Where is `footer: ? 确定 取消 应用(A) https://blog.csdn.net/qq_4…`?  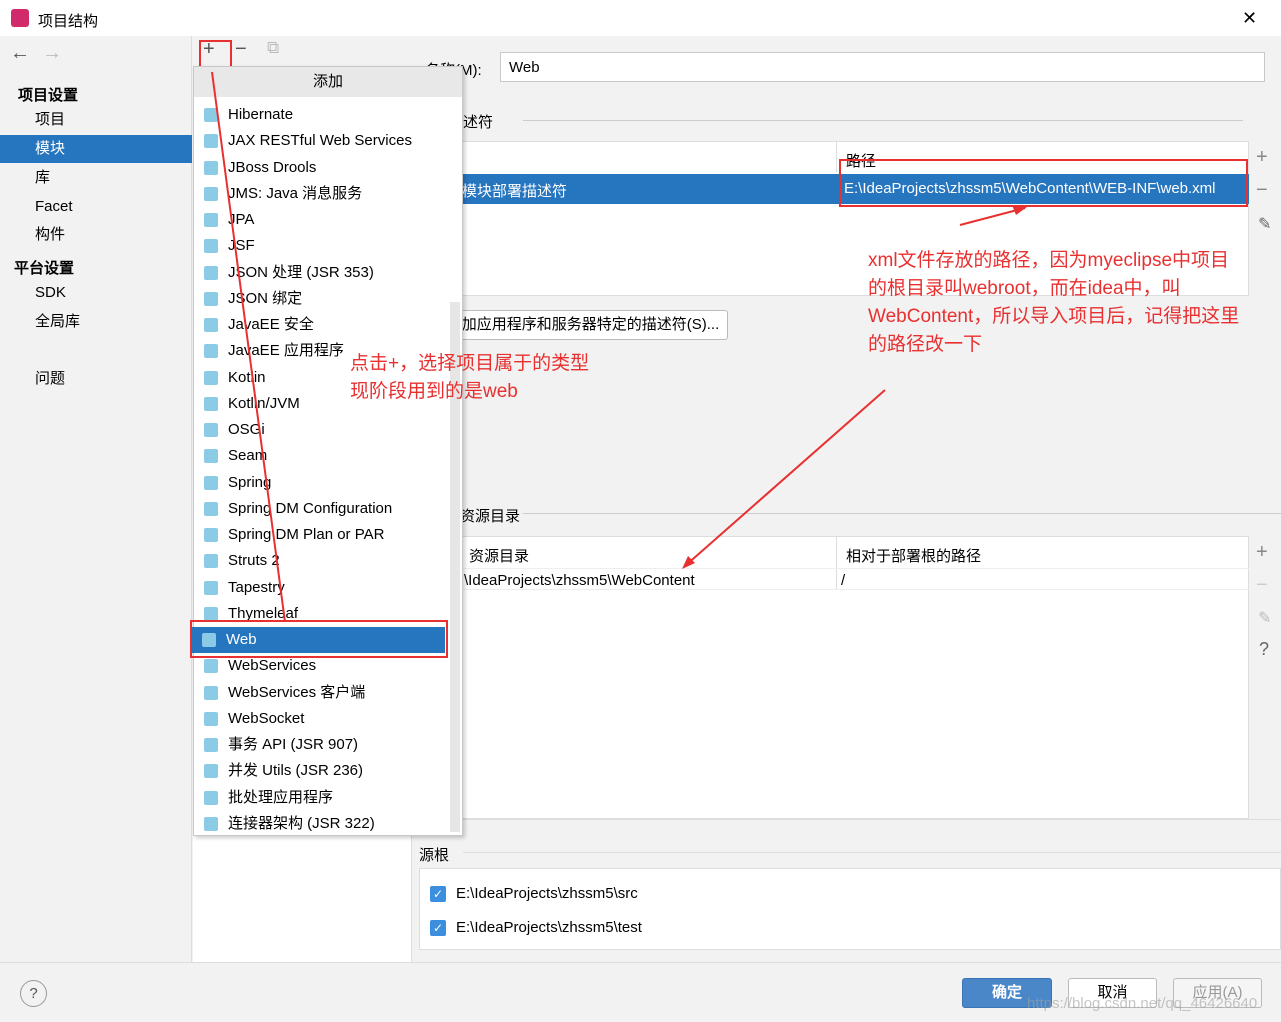
footer: ? 确定 取消 应用(A) https://blog.csdn.net/qq_4… is located at coordinates (640, 992).